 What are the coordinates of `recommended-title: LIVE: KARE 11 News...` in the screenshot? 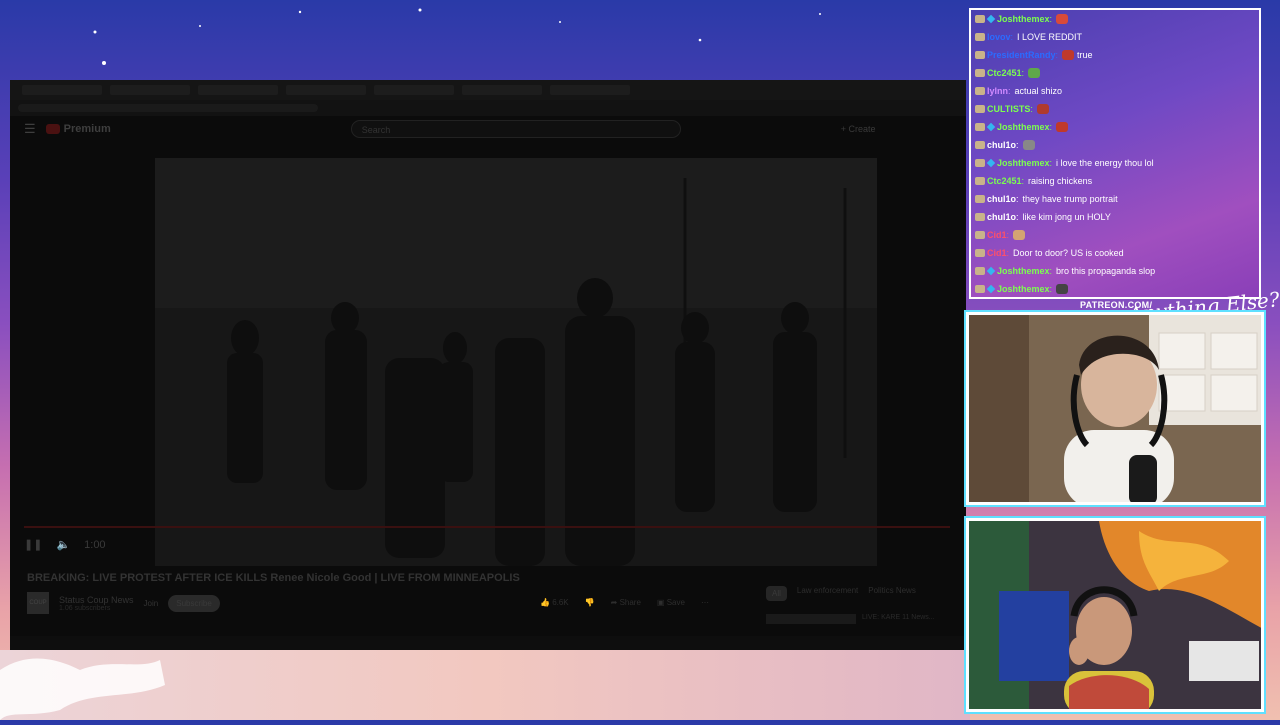 It's located at (898, 617).